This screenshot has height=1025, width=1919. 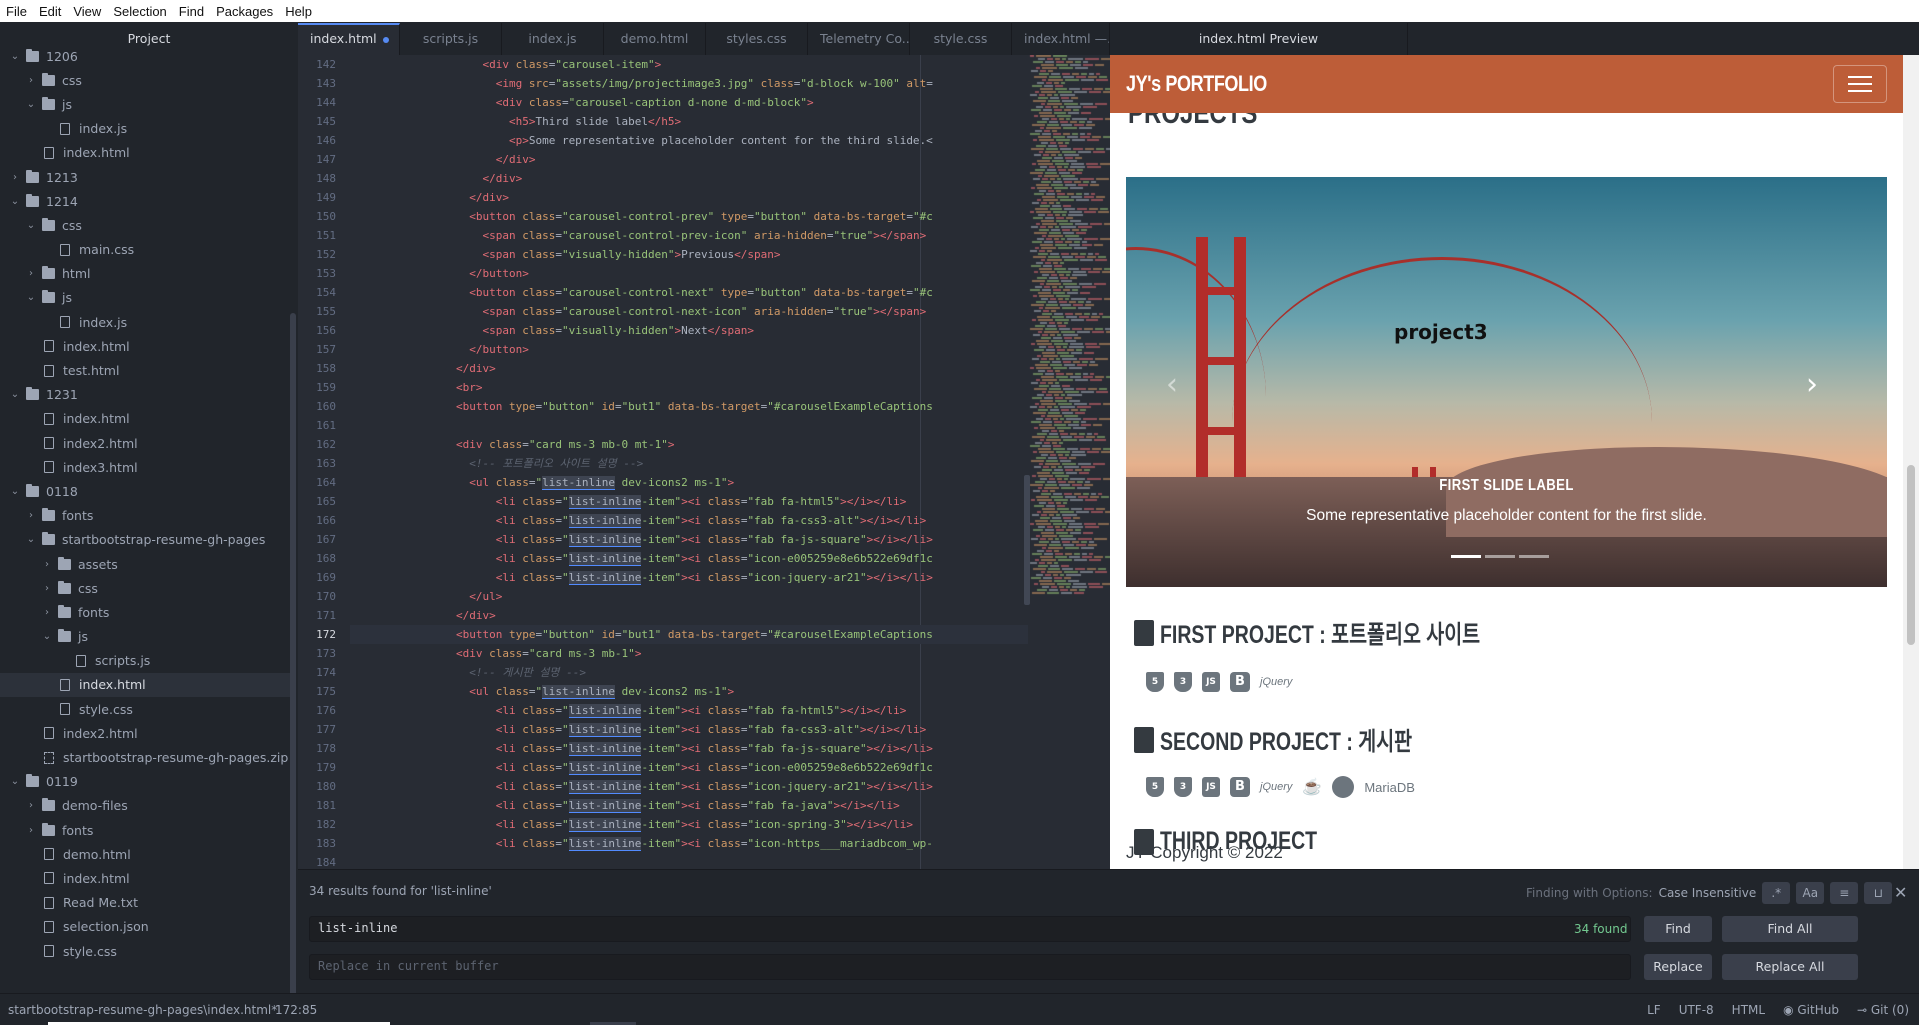 I want to click on menu-selection: Selection, so click(x=139, y=11).